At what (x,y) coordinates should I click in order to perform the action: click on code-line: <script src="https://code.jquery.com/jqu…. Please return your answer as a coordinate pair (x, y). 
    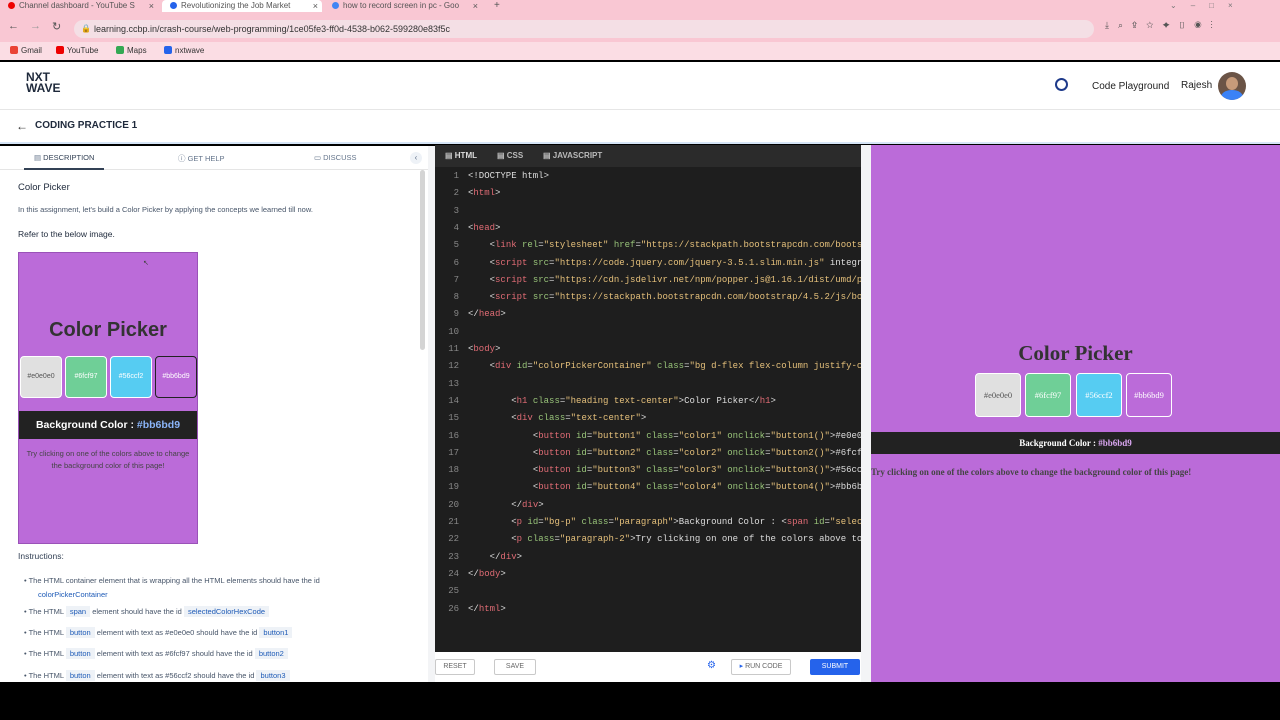
    Looking at the image, I should click on (664, 263).